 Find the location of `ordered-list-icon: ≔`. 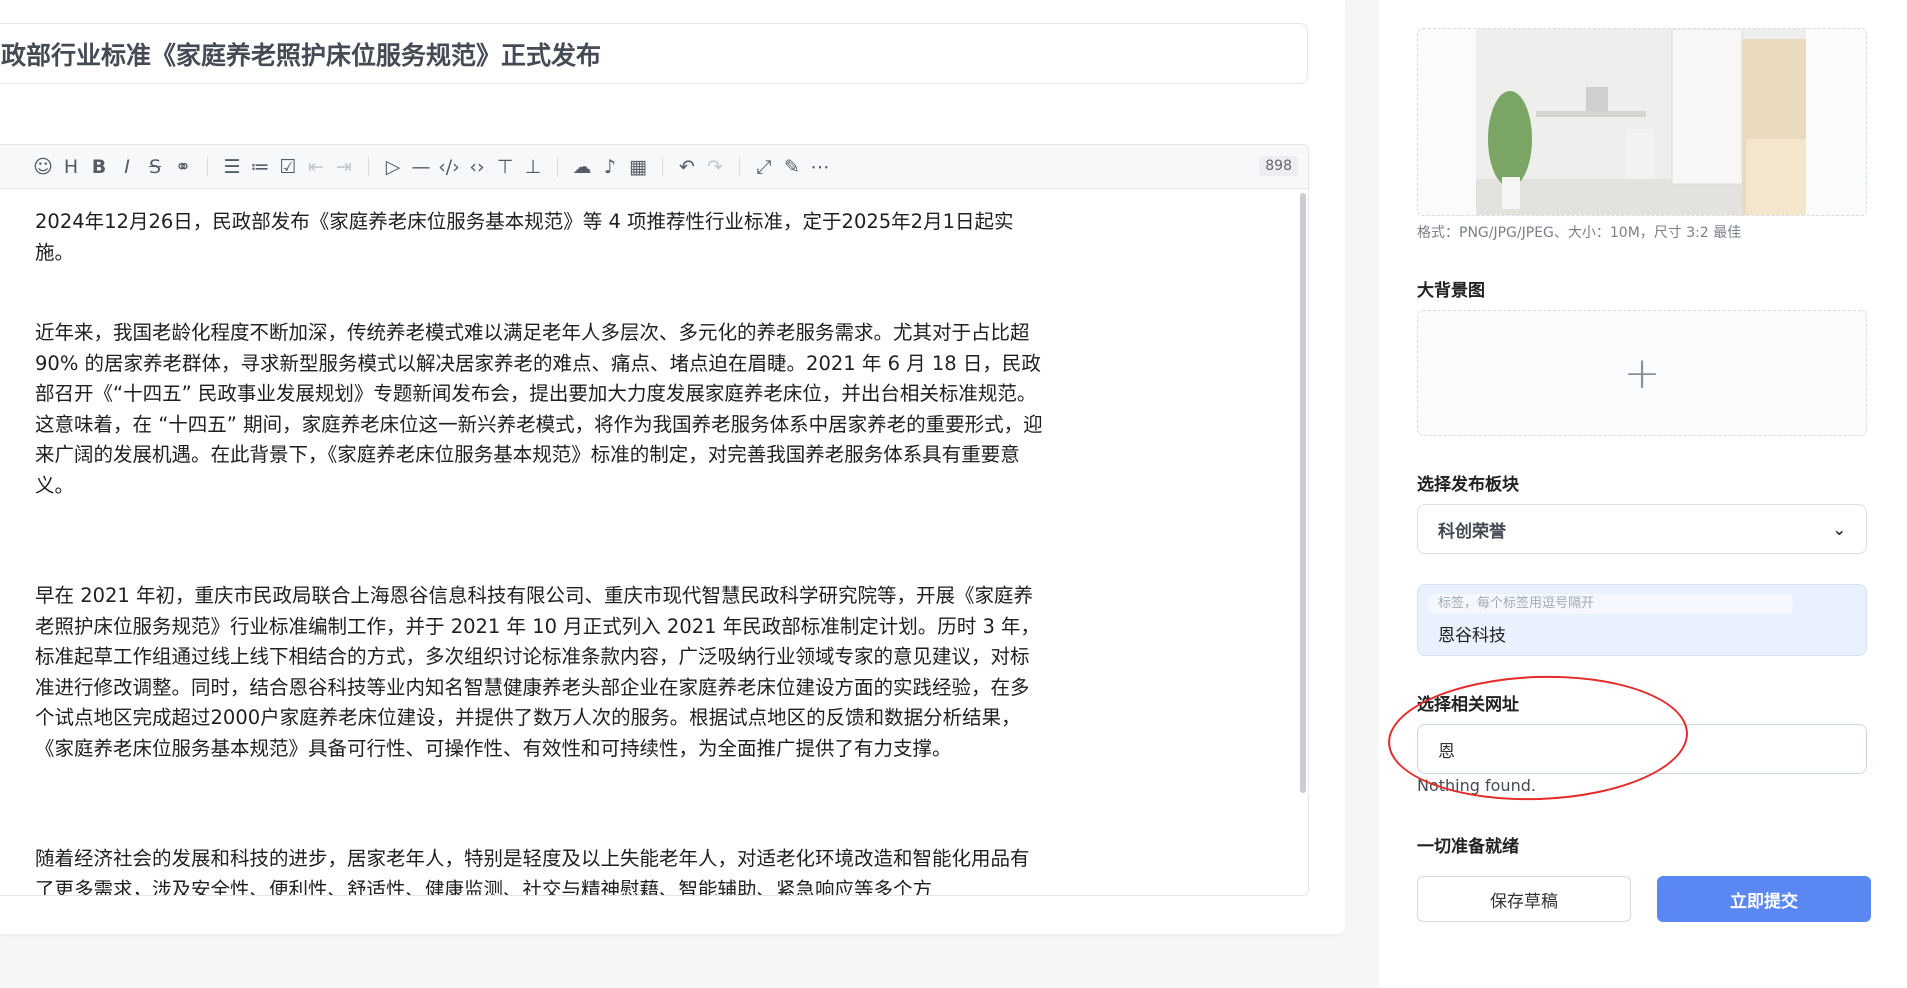

ordered-list-icon: ≔ is located at coordinates (260, 167).